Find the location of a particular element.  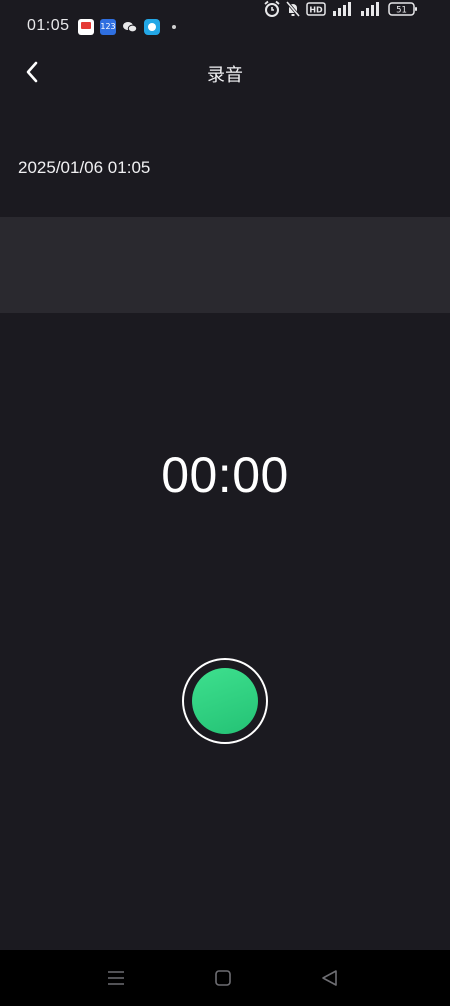

navigation-bar is located at coordinates (225, 978).